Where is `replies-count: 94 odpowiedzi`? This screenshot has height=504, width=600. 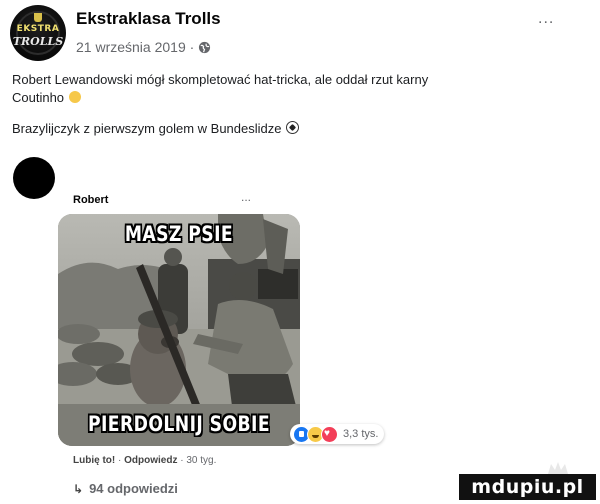
replies-count: 94 odpowiedzi is located at coordinates (133, 488).